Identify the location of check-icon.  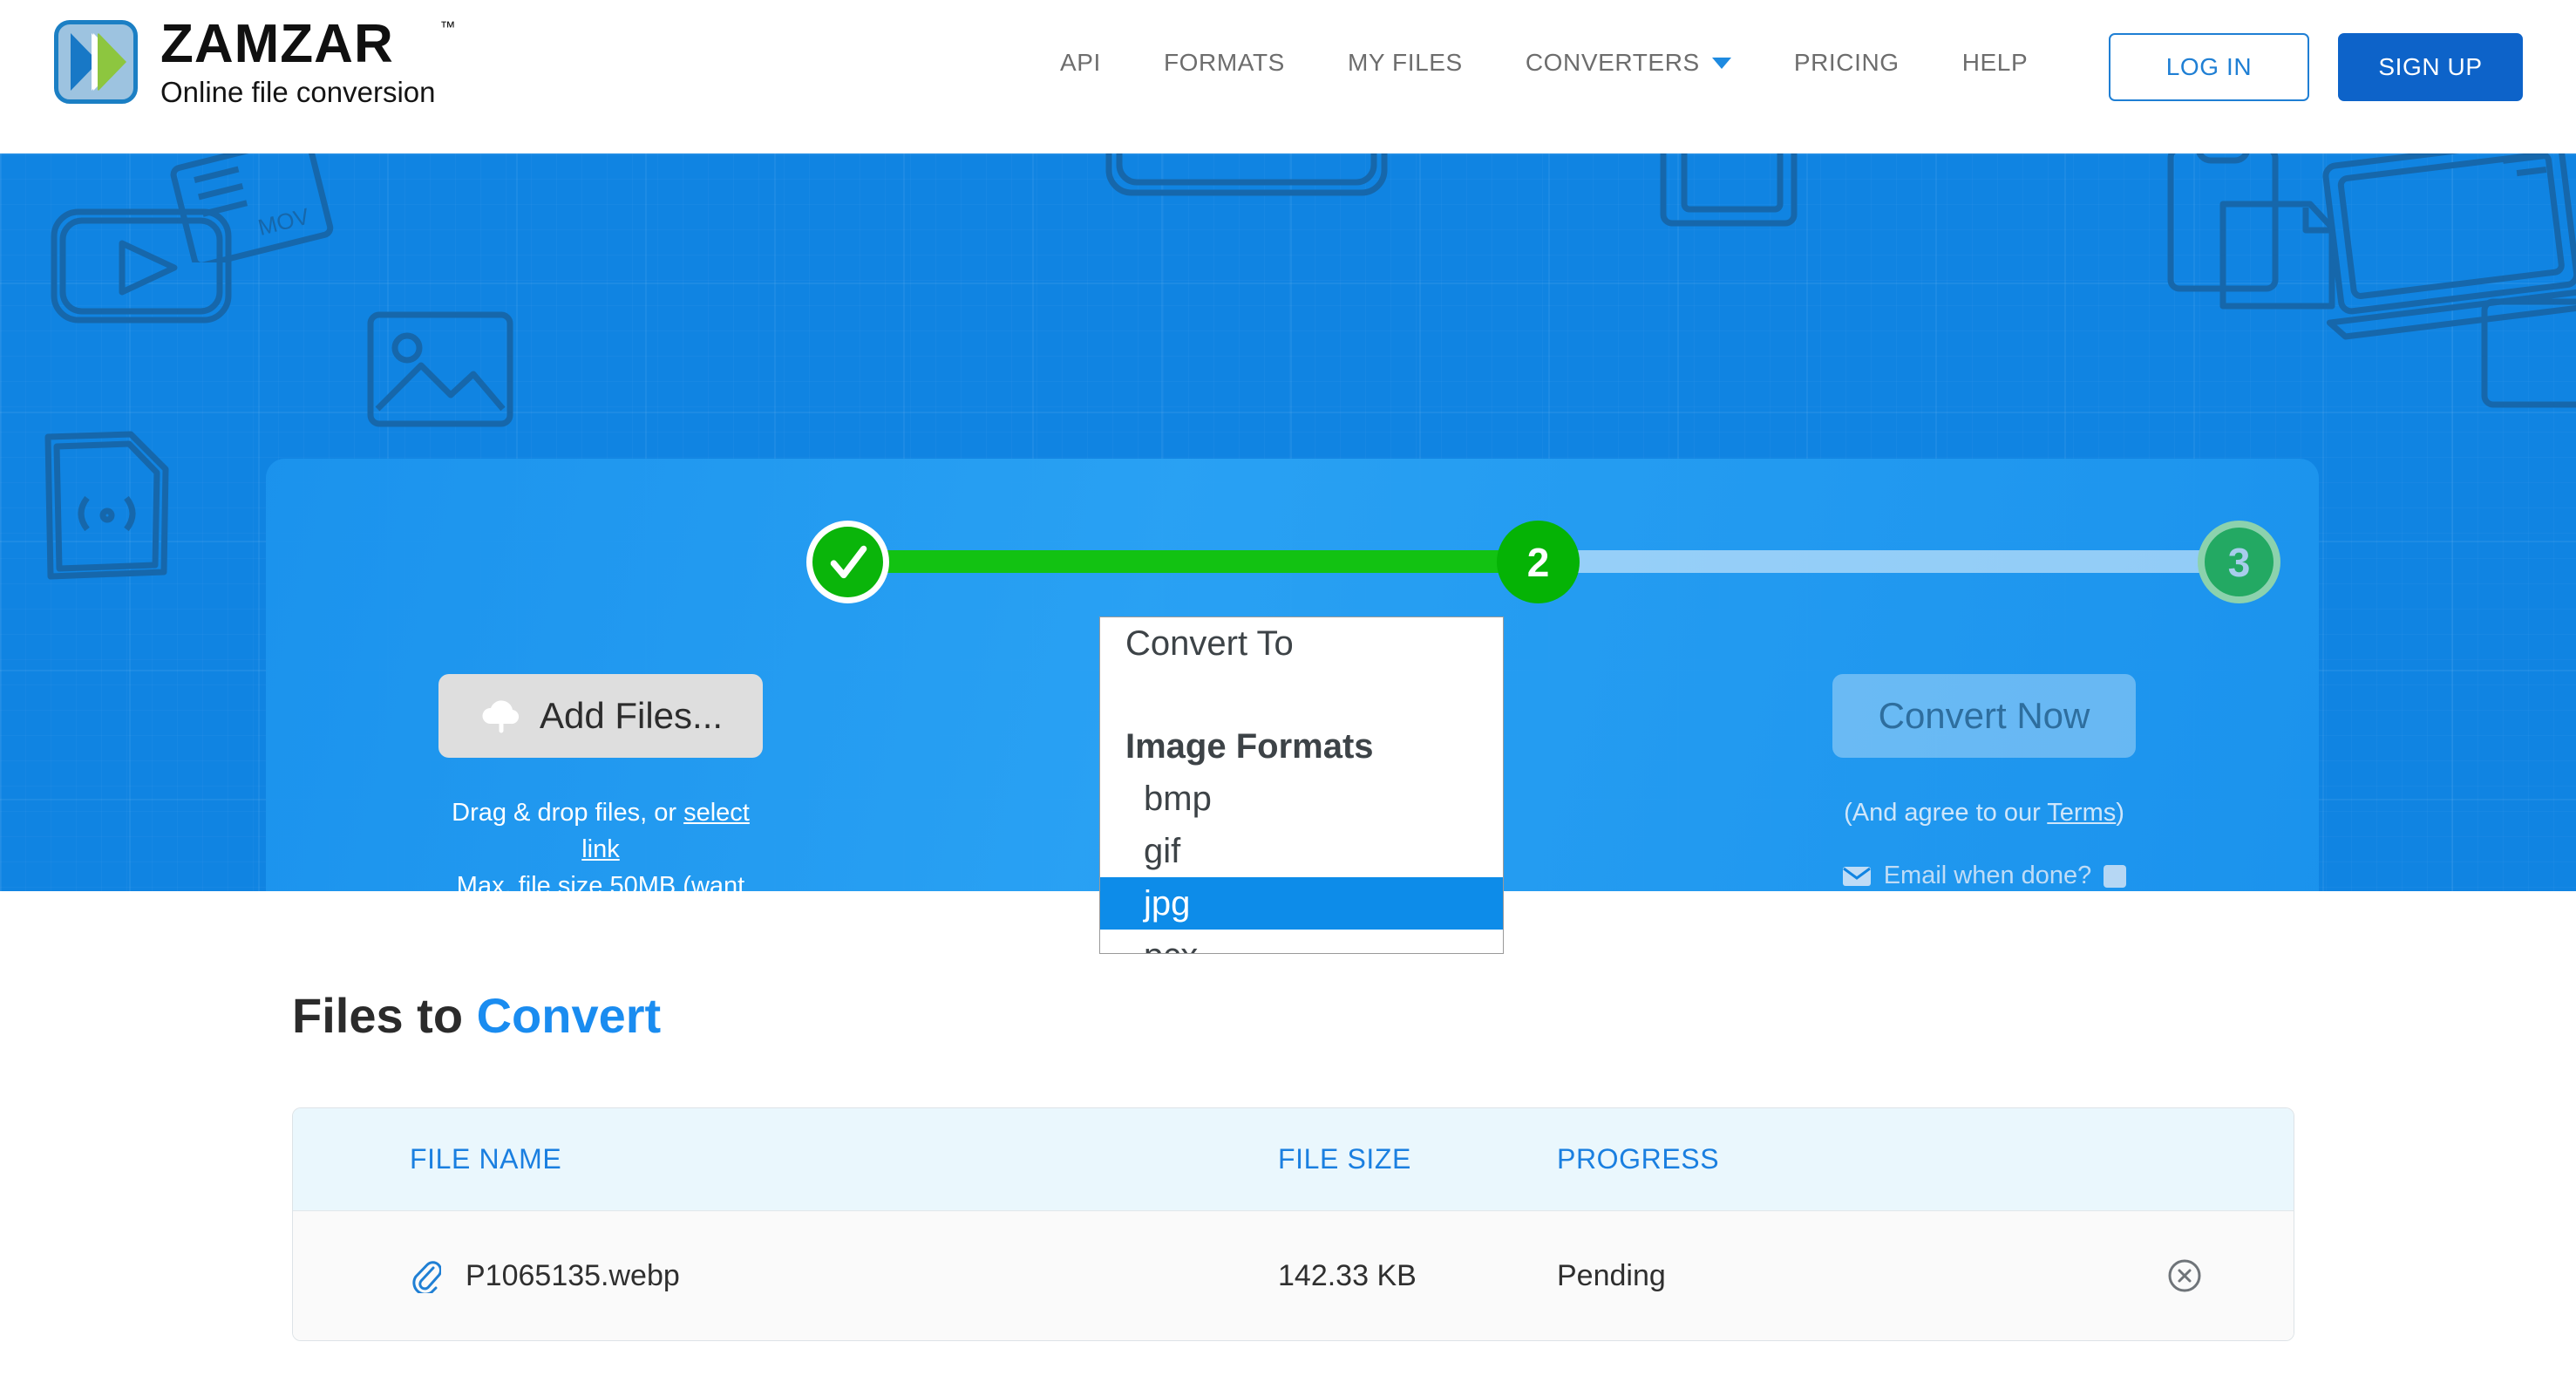
(848, 561).